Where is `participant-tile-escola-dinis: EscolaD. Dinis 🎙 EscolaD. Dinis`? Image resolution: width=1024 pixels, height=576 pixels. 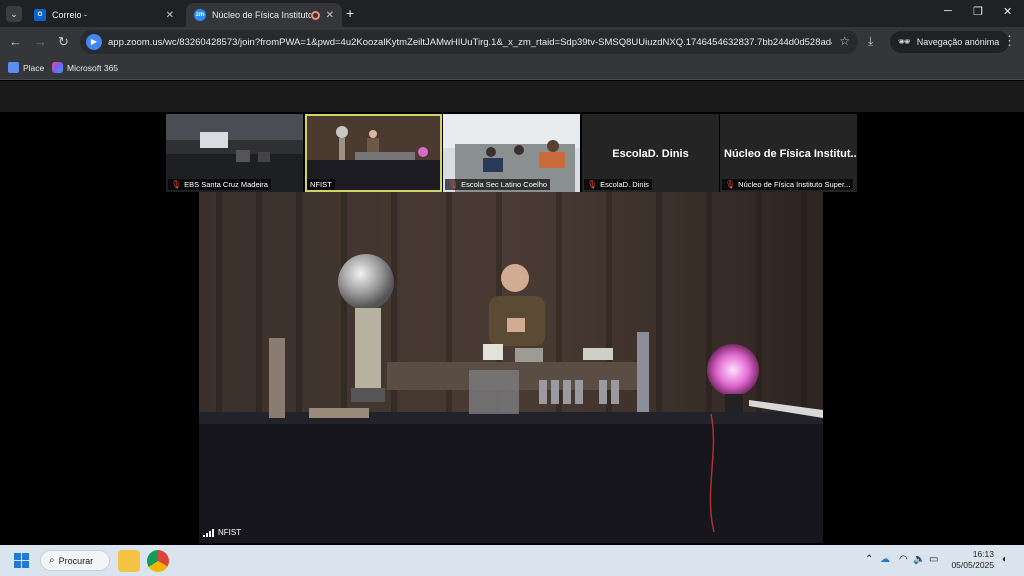 participant-tile-escola-dinis: EscolaD. Dinis 🎙 EscolaD. Dinis is located at coordinates (650, 153).